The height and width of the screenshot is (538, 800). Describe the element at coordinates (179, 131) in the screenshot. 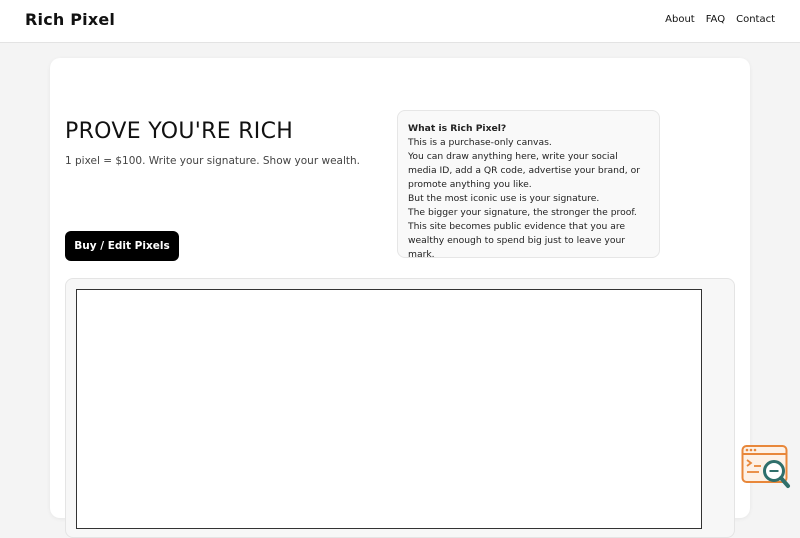

I see `page-headline: PROVE YOU'RE RICH` at that location.